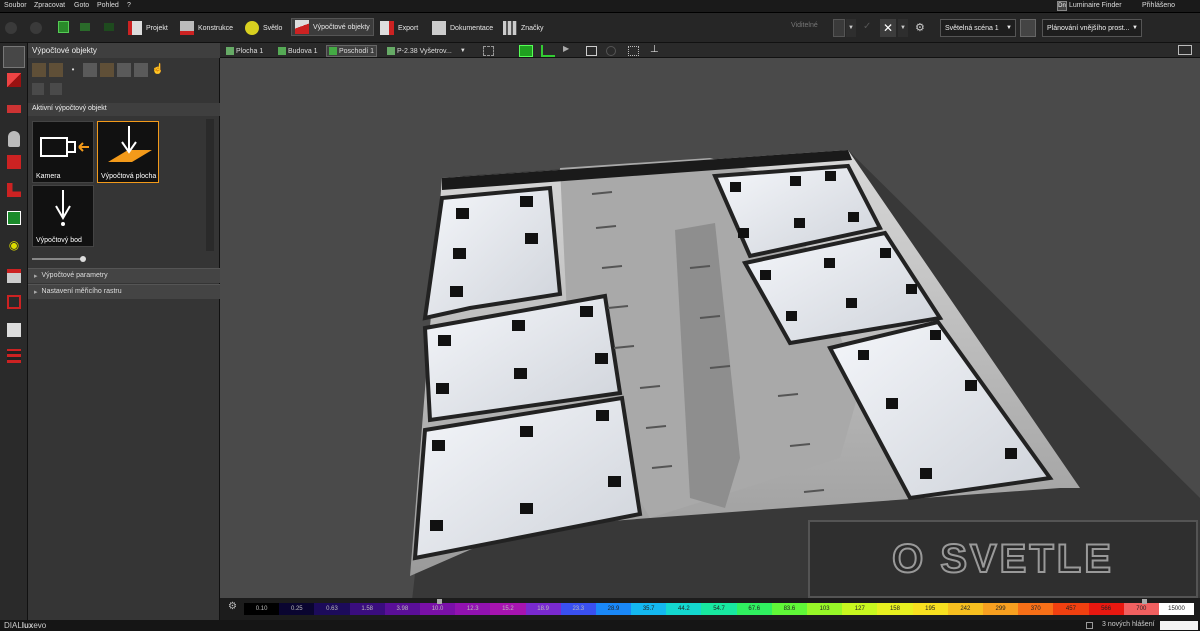 This screenshot has height=631, width=1200. Describe the element at coordinates (633, 51) in the screenshot. I see `zoom-region-icon` at that location.